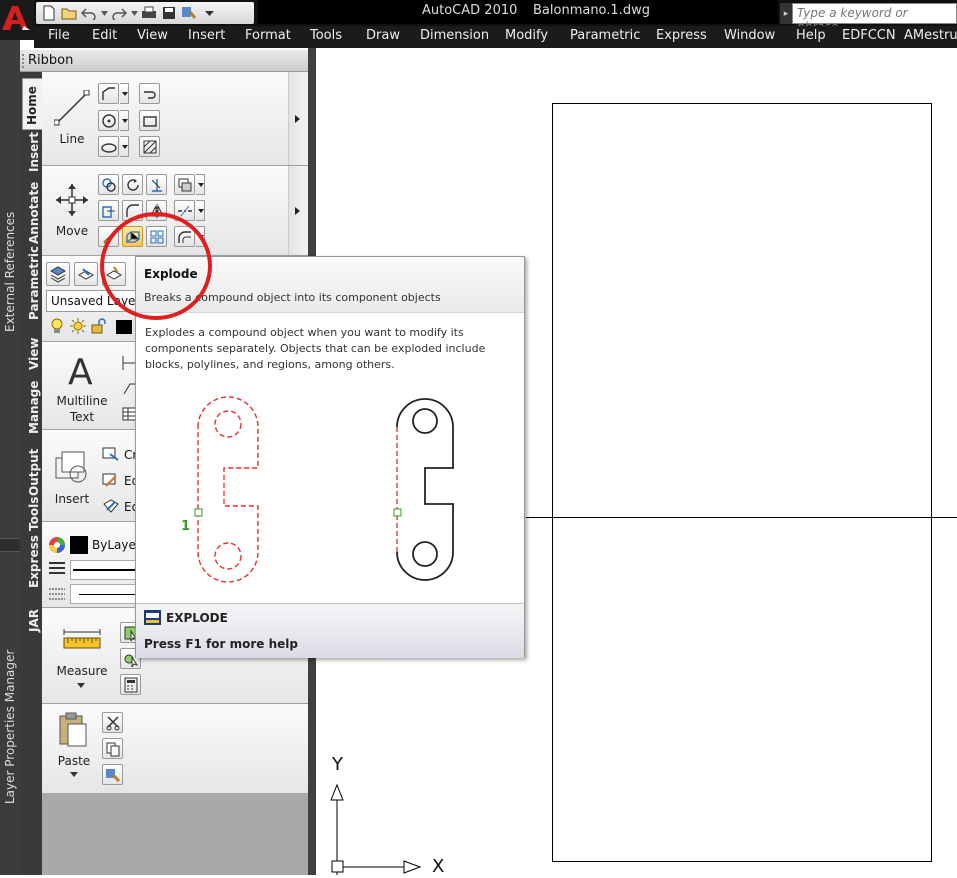 This screenshot has height=878, width=957. Describe the element at coordinates (32, 475) in the screenshot. I see `tab-output: Output` at that location.